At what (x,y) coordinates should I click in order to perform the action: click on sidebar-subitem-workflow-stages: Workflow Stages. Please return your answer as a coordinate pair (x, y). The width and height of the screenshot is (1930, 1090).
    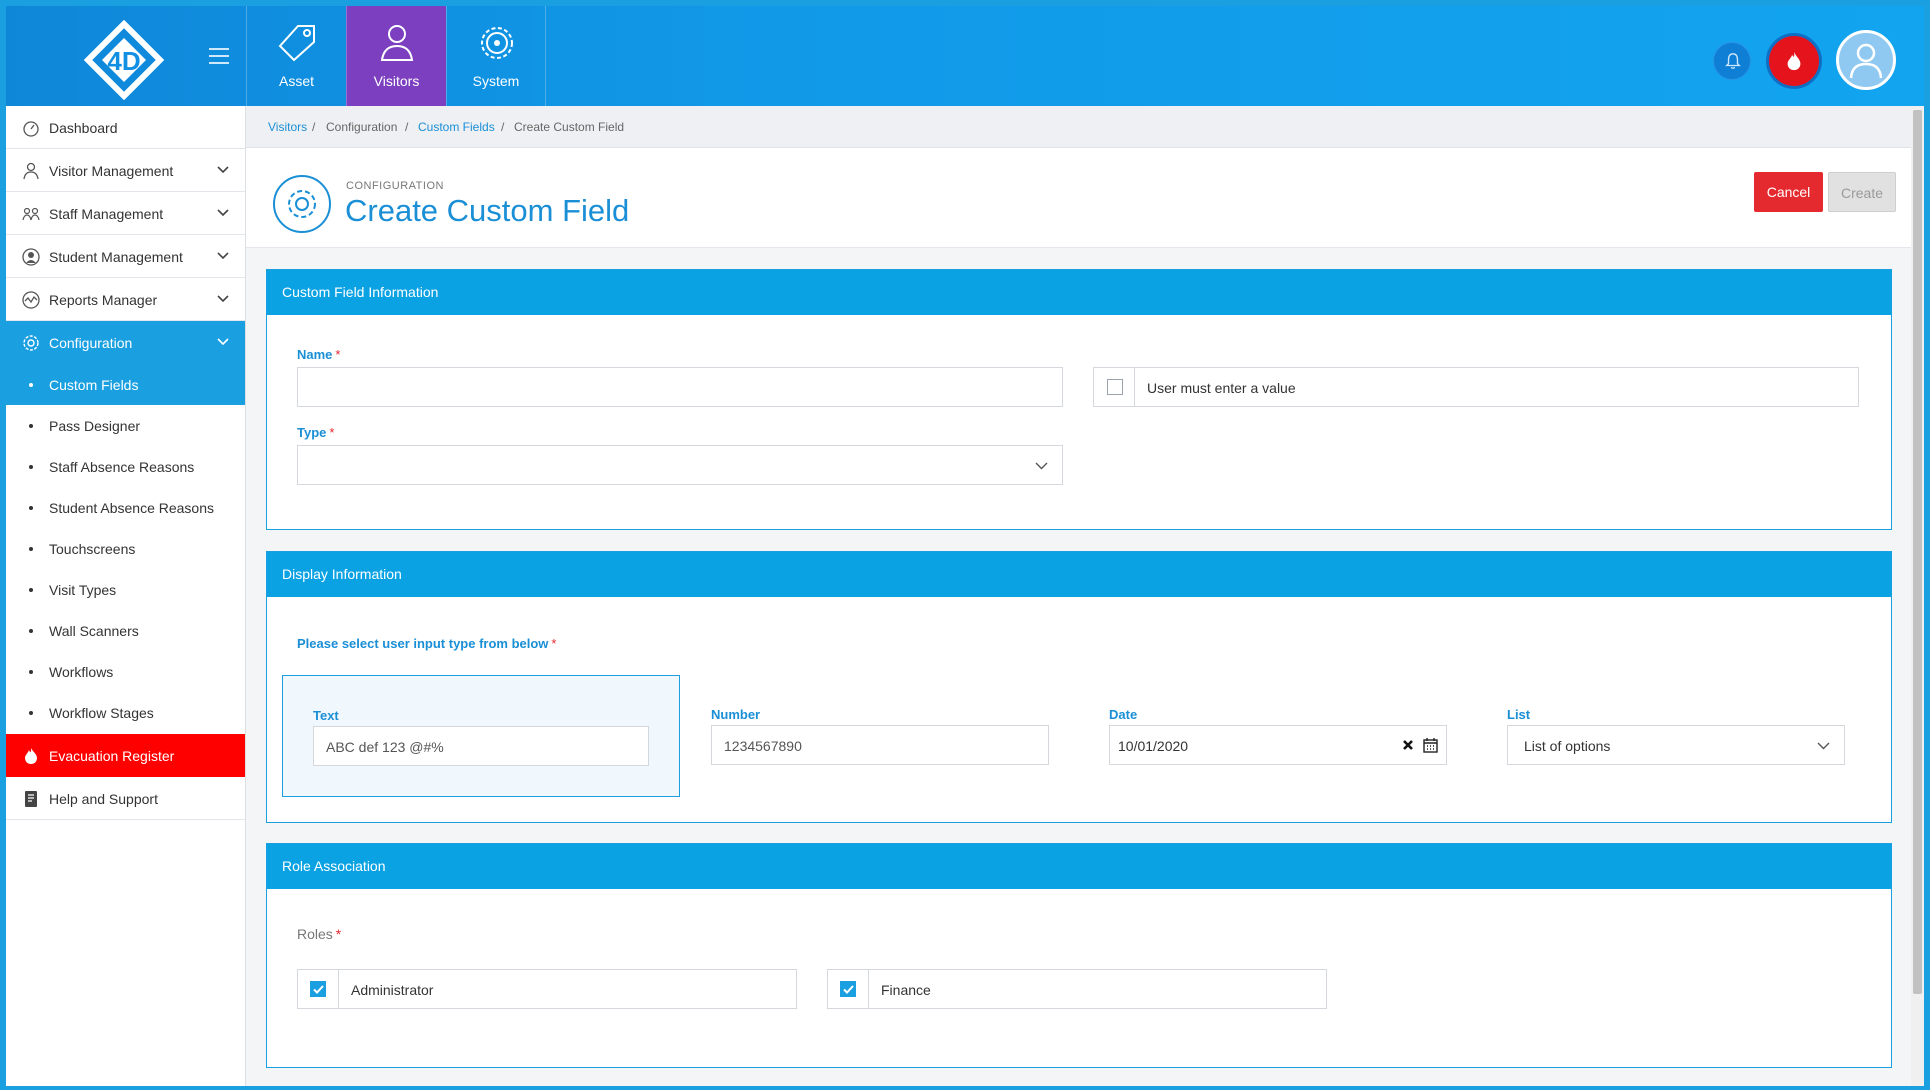
    Looking at the image, I should click on (125, 712).